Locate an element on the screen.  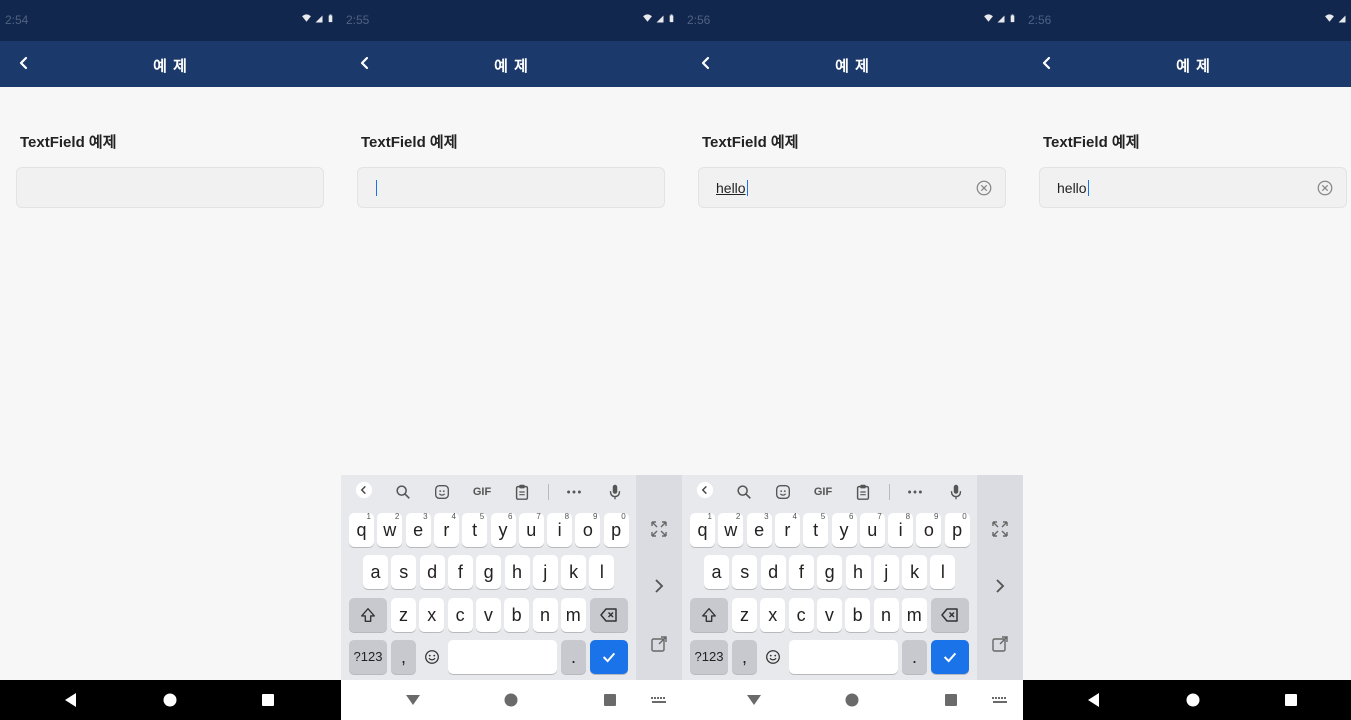
done-key is located at coordinates (950, 657).